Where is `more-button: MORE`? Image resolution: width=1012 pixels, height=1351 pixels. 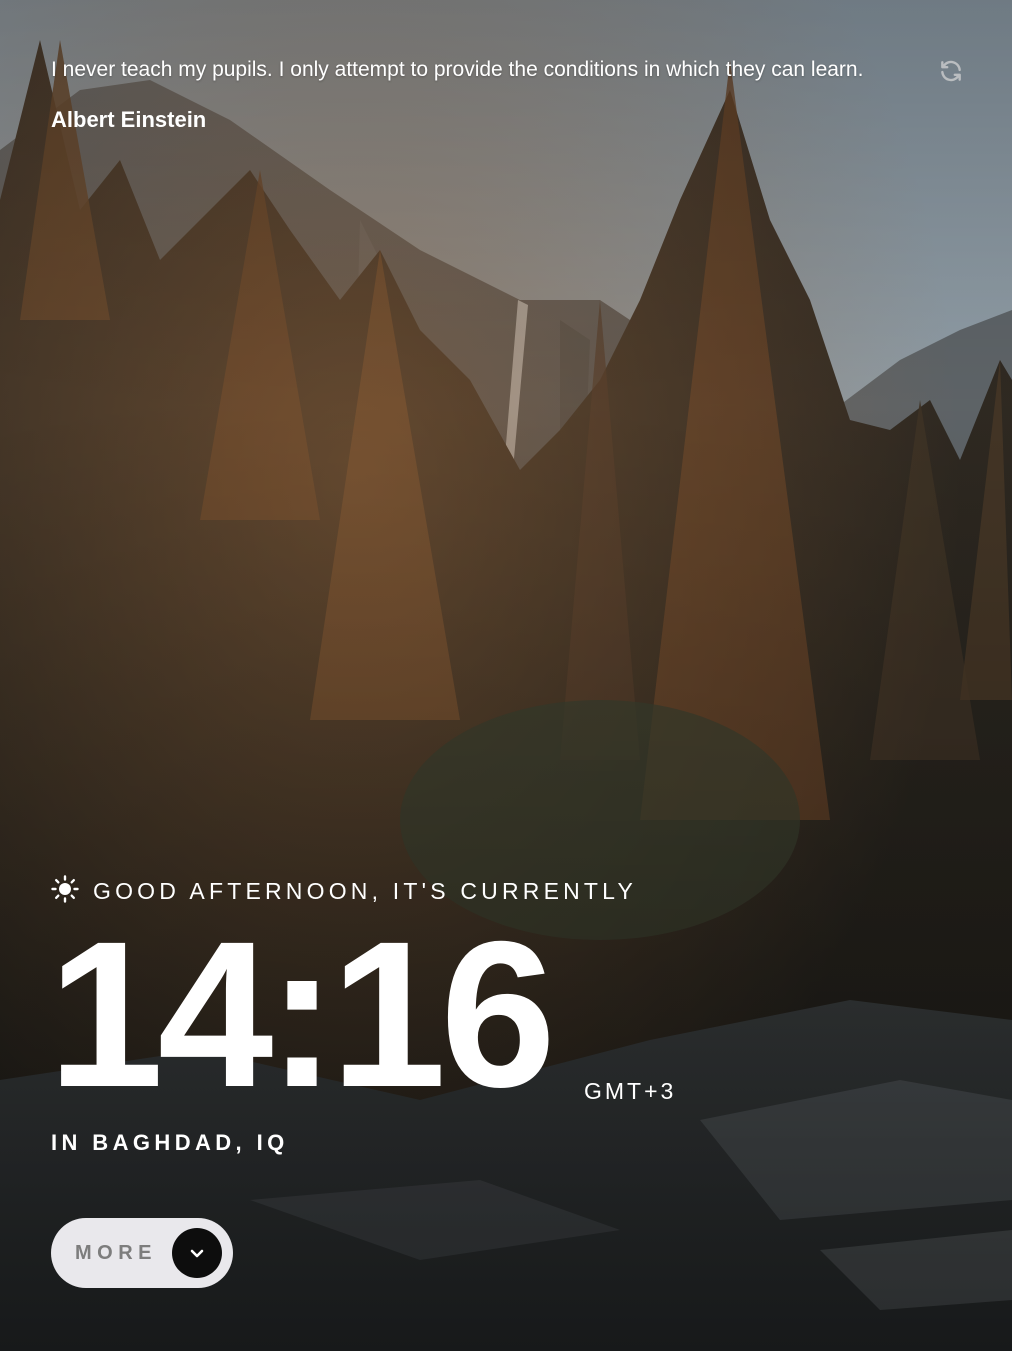 more-button: MORE is located at coordinates (142, 1253).